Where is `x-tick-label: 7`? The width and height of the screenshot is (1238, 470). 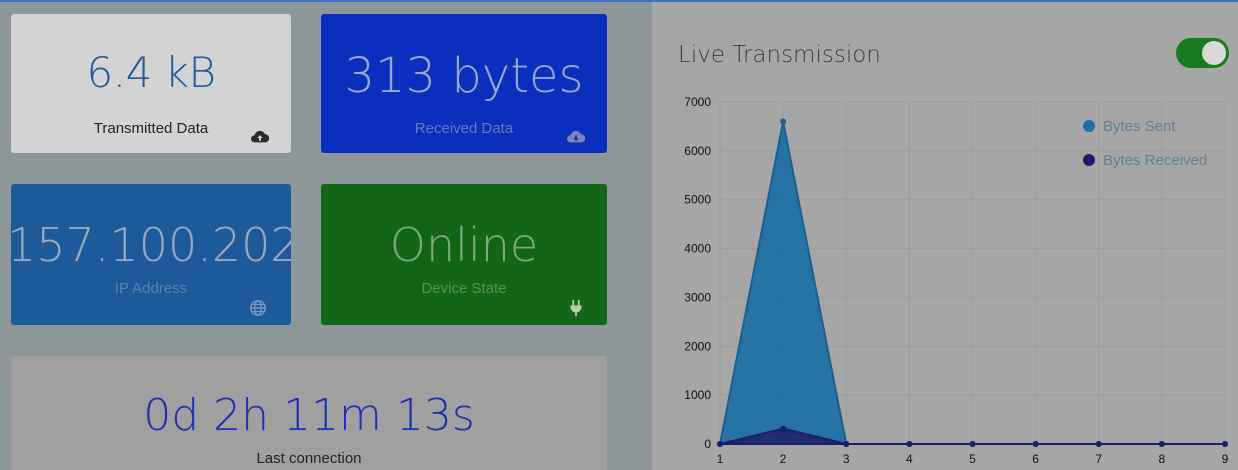
x-tick-label: 7 is located at coordinates (1098, 459).